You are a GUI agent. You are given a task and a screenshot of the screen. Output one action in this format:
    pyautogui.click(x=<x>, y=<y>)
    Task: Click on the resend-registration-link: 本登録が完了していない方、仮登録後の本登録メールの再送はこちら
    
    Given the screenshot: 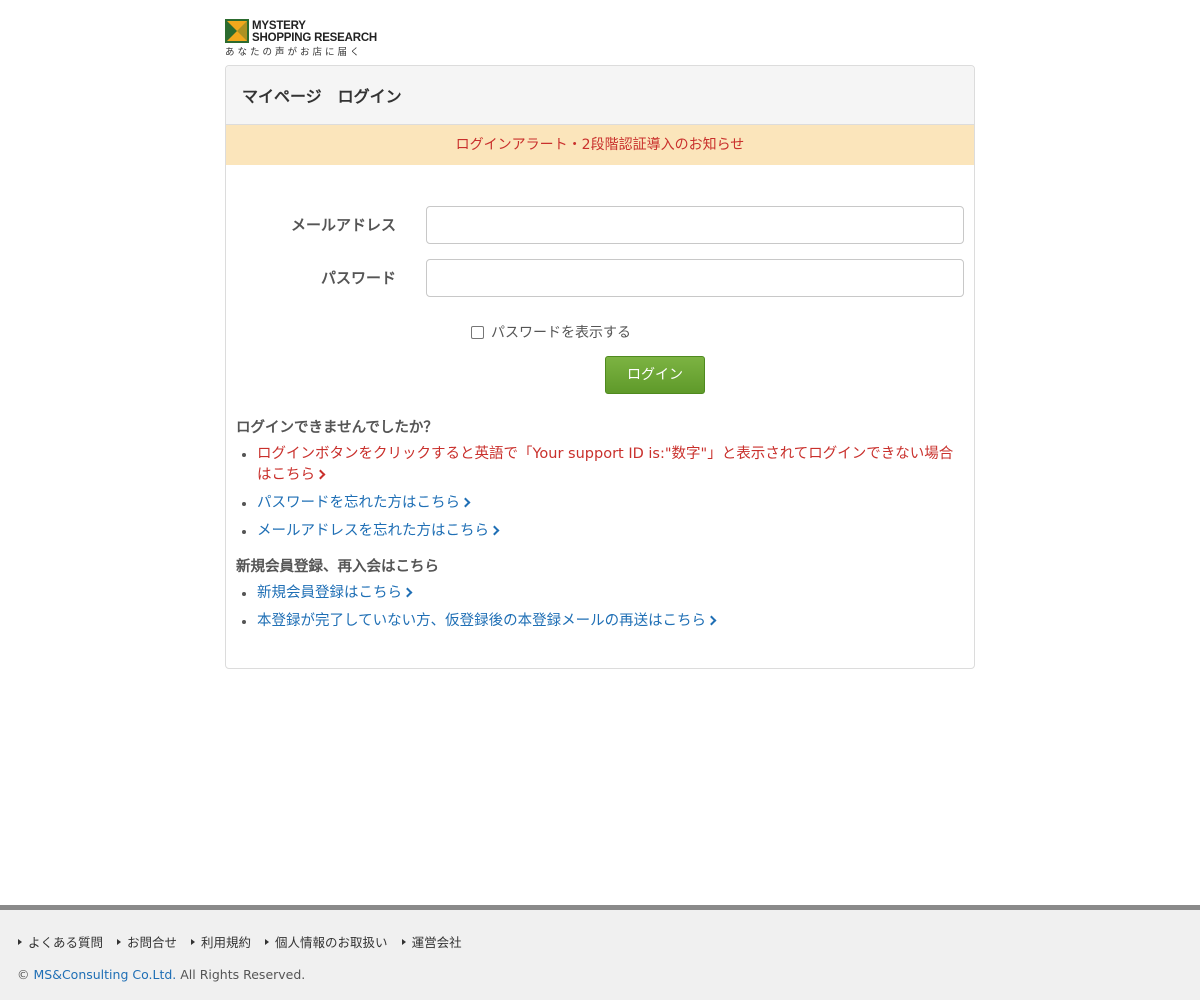 What is the action you would take?
    pyautogui.click(x=598, y=621)
    